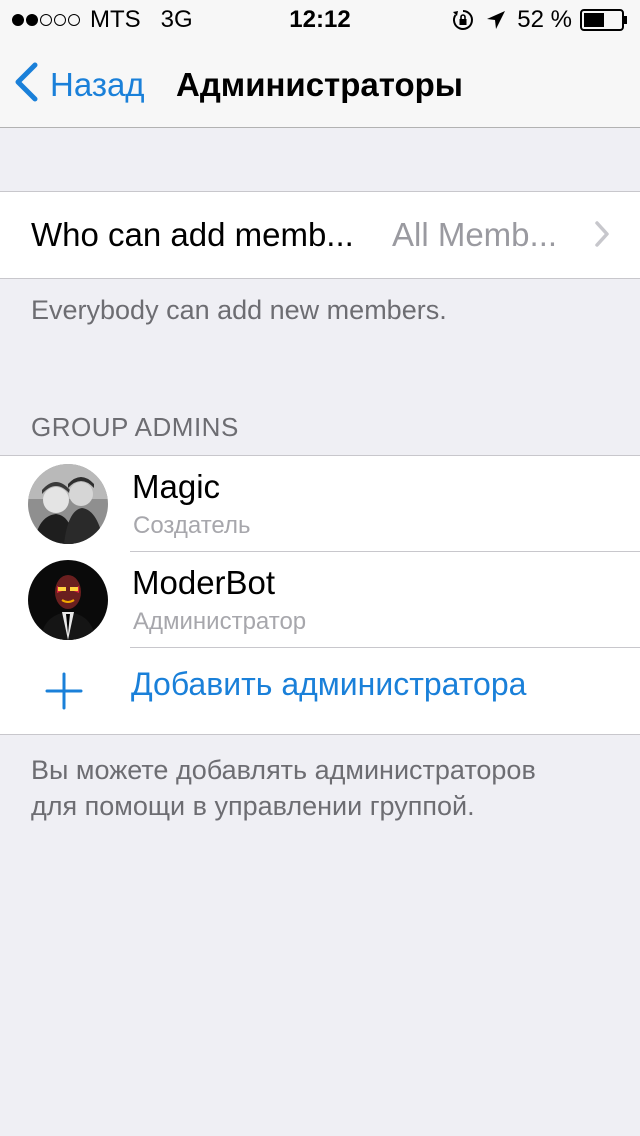 The width and height of the screenshot is (640, 1136). I want to click on status-right: 52 %, so click(539, 20).